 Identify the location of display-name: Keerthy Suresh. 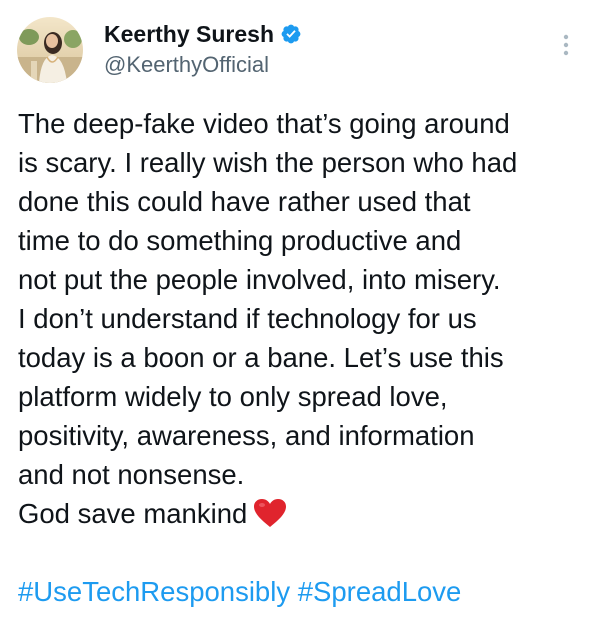
(189, 34).